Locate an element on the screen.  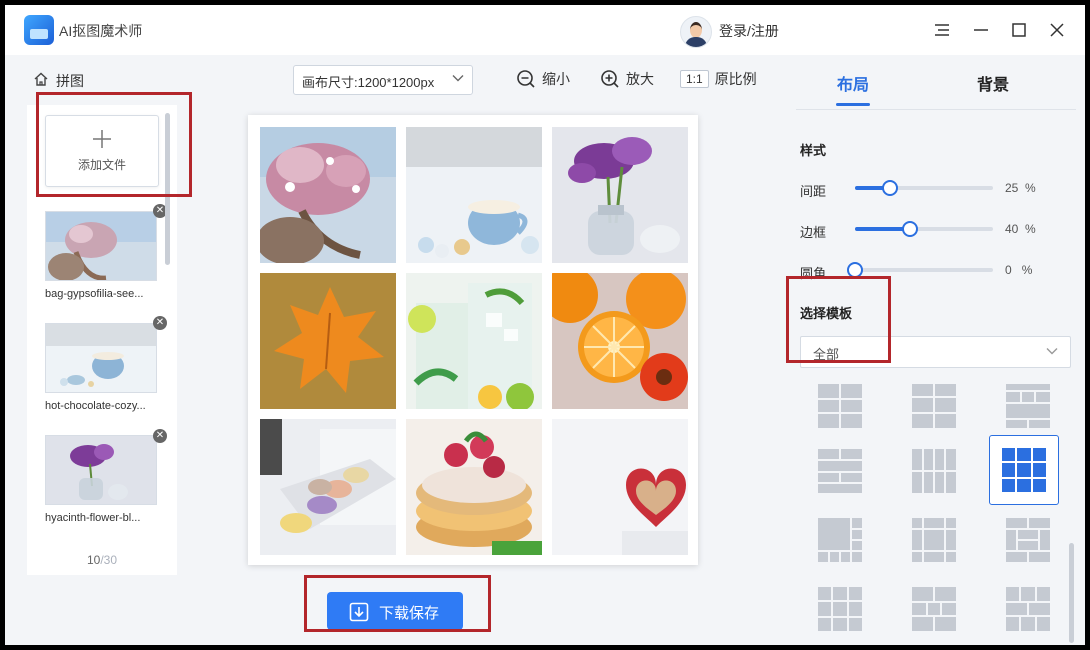
collage-cell-macarons is located at coordinates (328, 487).